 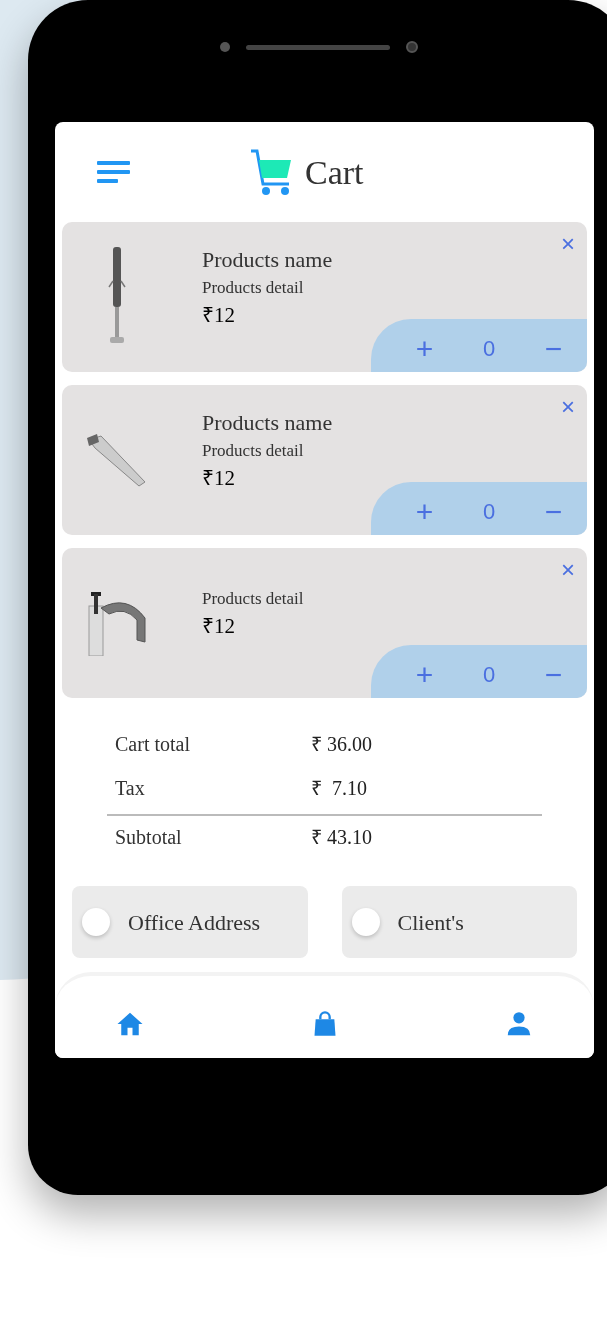 I want to click on summary-label: Subtotal, so click(x=149, y=837).